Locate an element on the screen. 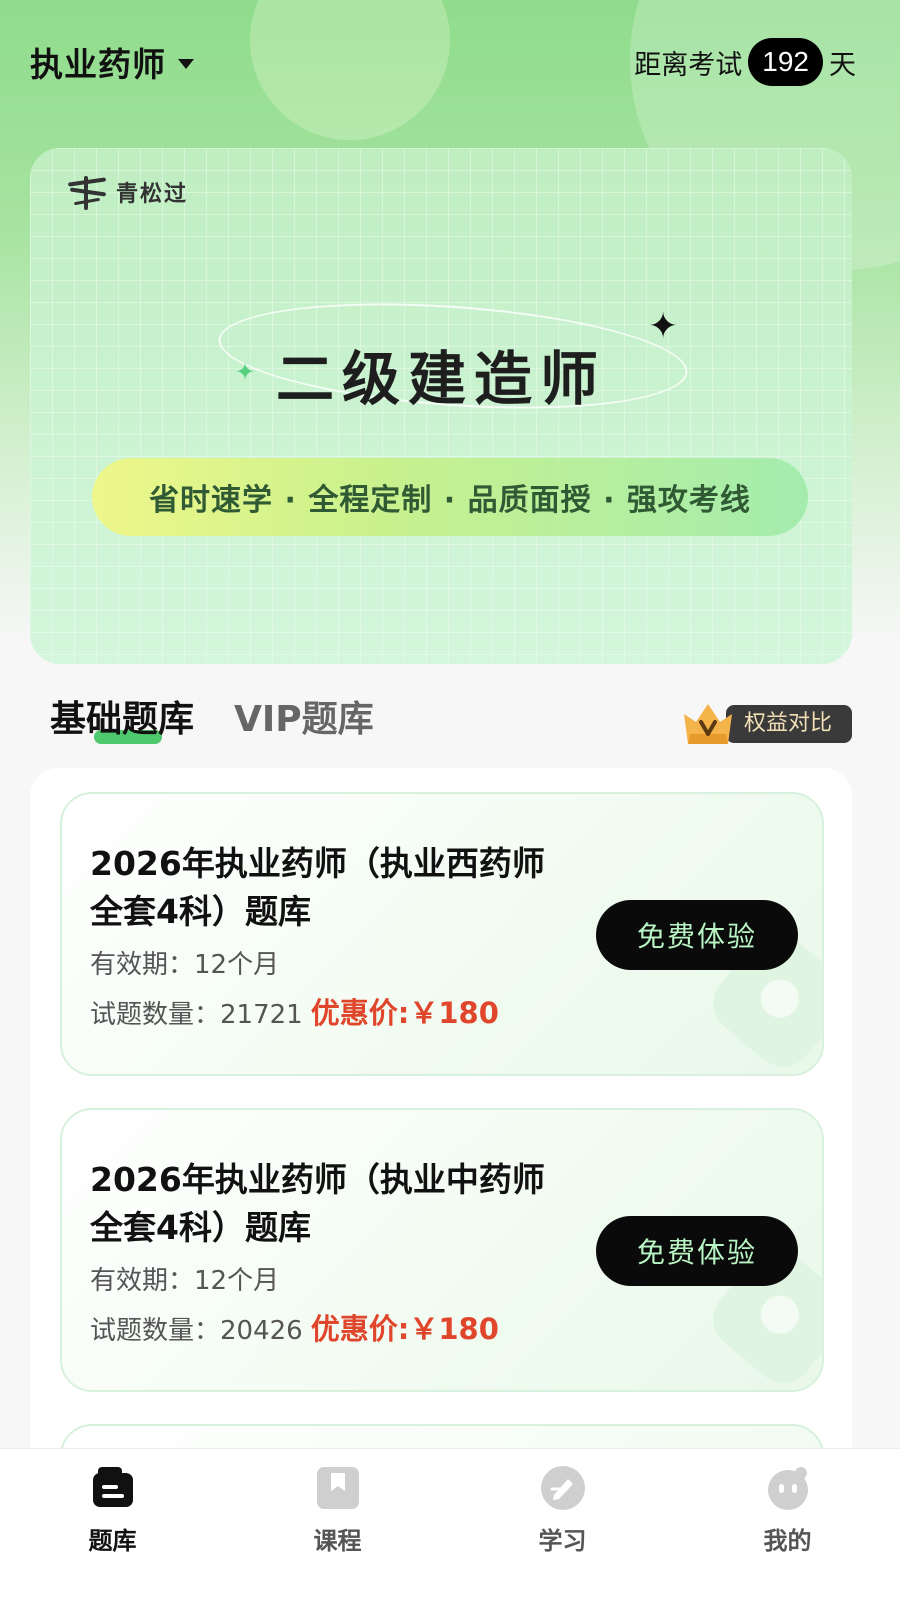 This screenshot has height=1600, width=900. question-count: 20426 is located at coordinates (261, 1331).